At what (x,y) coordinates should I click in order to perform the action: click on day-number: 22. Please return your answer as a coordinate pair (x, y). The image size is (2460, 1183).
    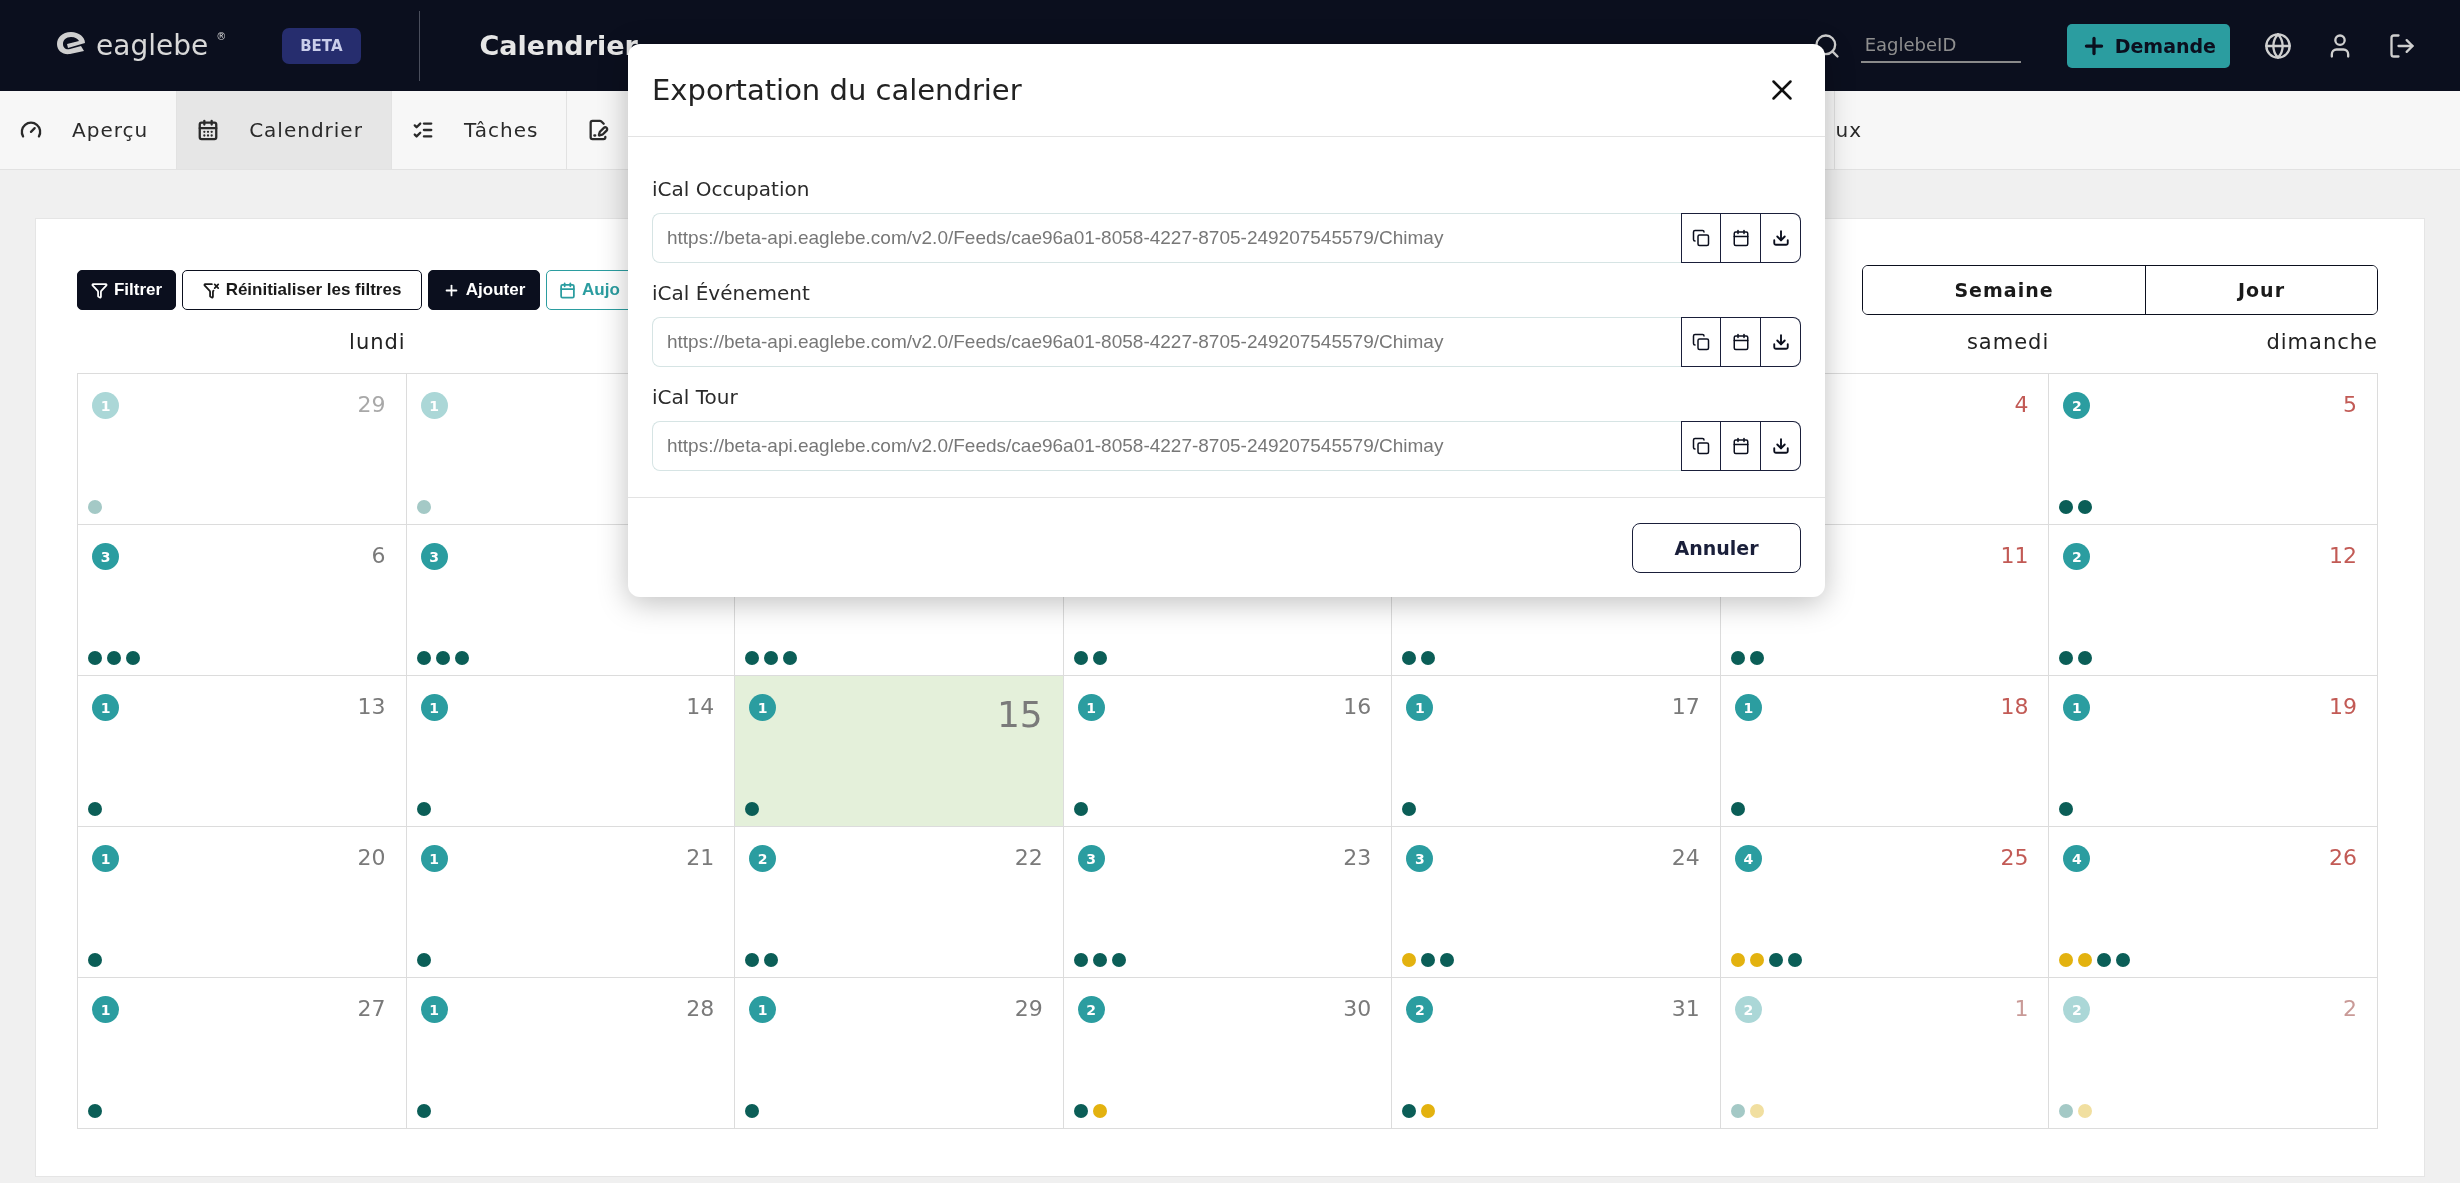
    Looking at the image, I should click on (1028, 857).